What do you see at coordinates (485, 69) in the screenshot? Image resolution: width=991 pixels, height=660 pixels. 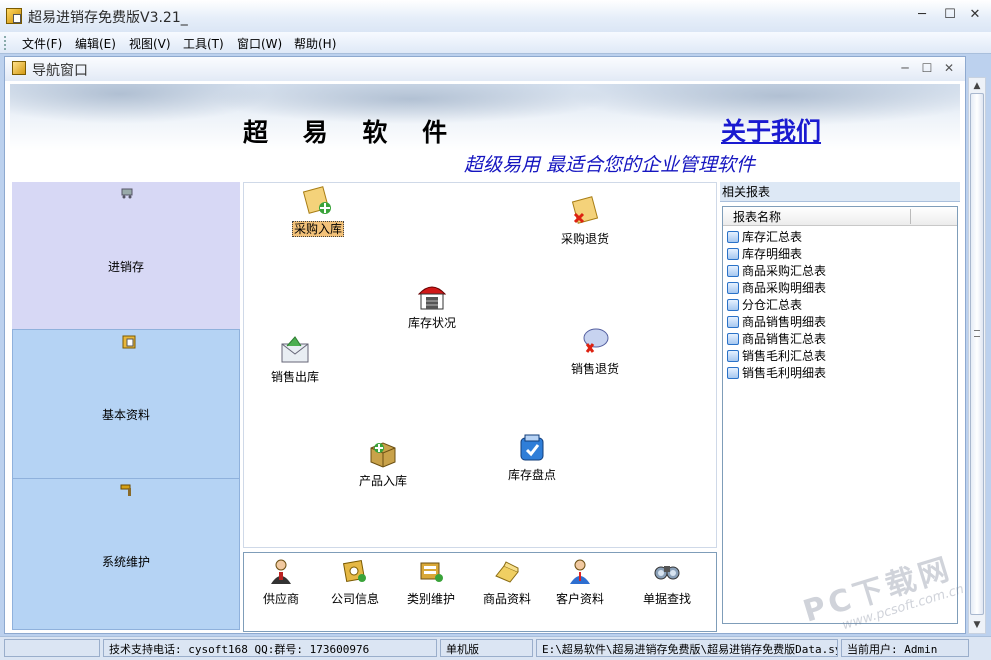 I see `navigation-window-titlebar` at bounding box center [485, 69].